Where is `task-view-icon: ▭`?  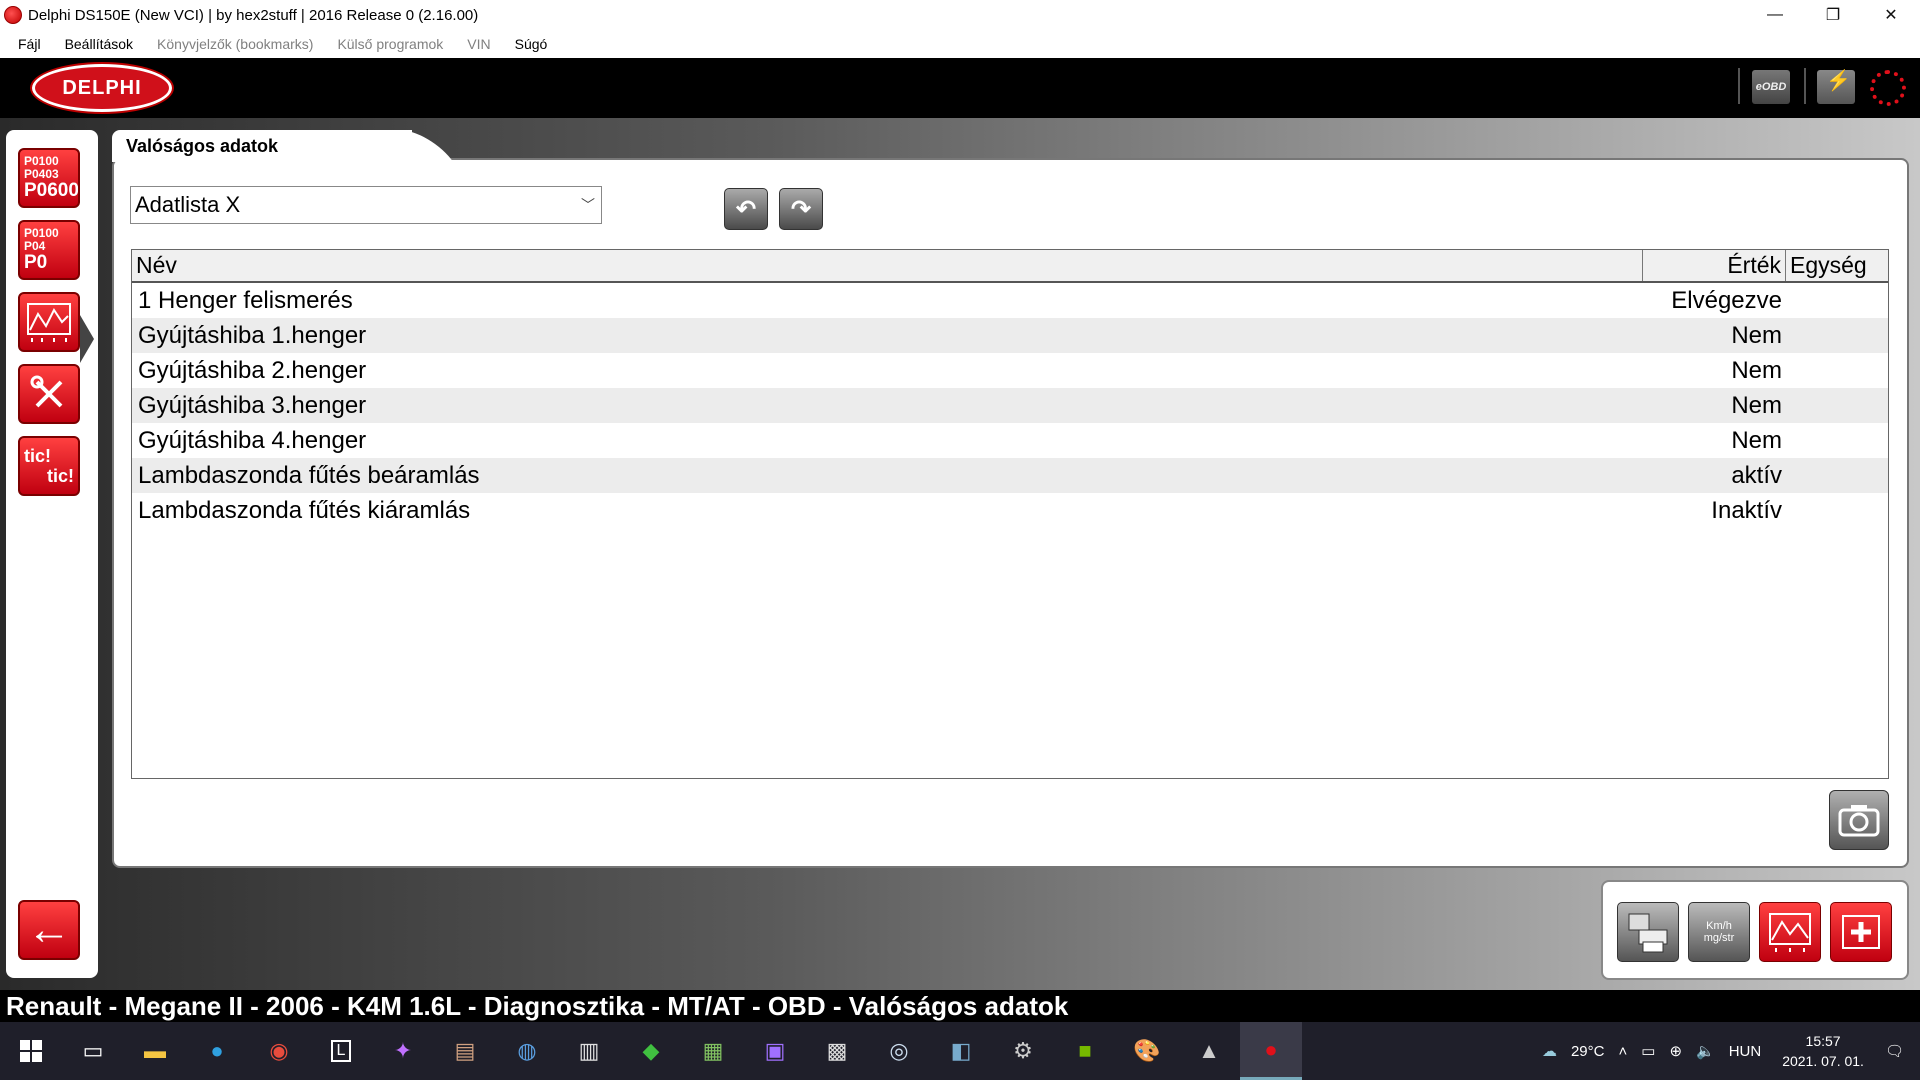 task-view-icon: ▭ is located at coordinates (93, 1051).